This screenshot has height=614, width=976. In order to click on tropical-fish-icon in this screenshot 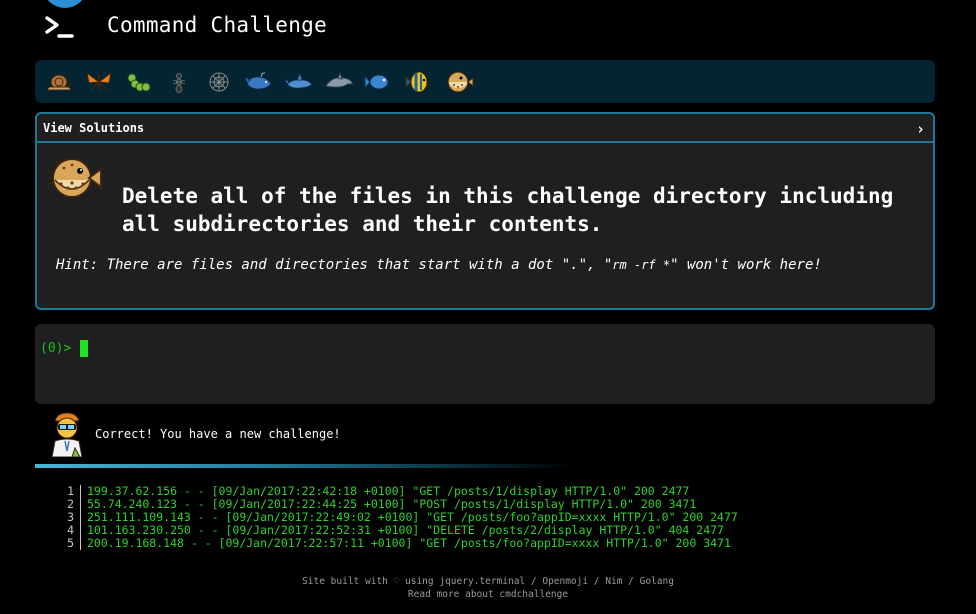, I will do `click(419, 82)`.